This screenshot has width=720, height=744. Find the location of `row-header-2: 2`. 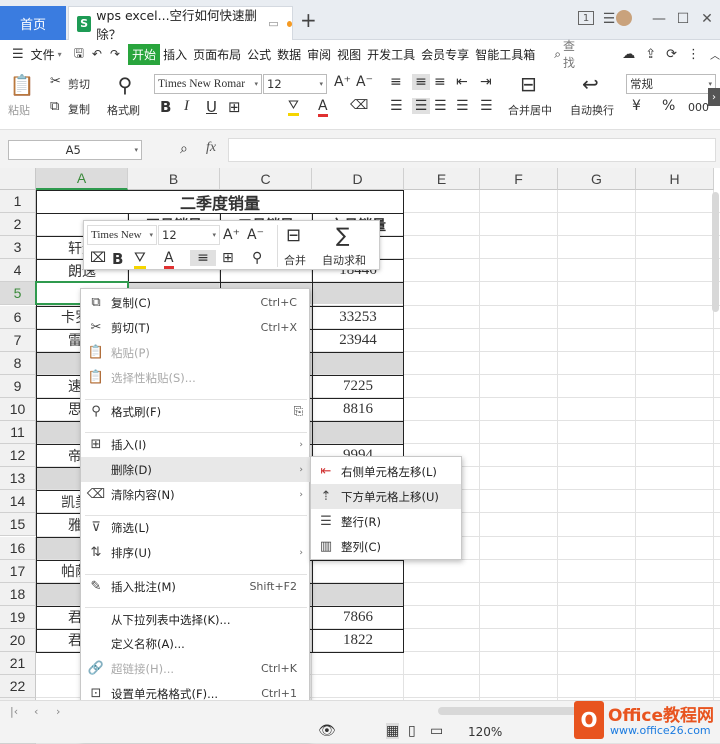

row-header-2: 2 is located at coordinates (18, 225).